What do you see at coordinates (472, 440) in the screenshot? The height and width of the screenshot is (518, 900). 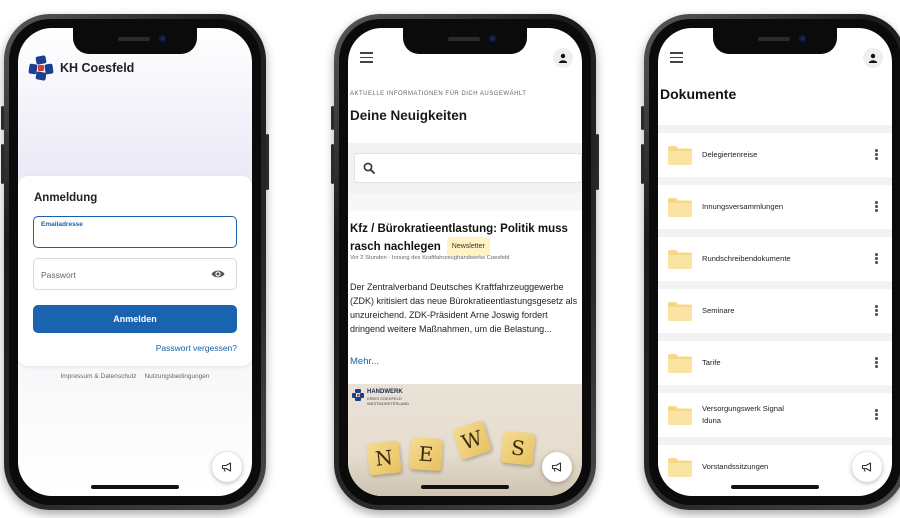 I see `letter-cube-w: W` at bounding box center [472, 440].